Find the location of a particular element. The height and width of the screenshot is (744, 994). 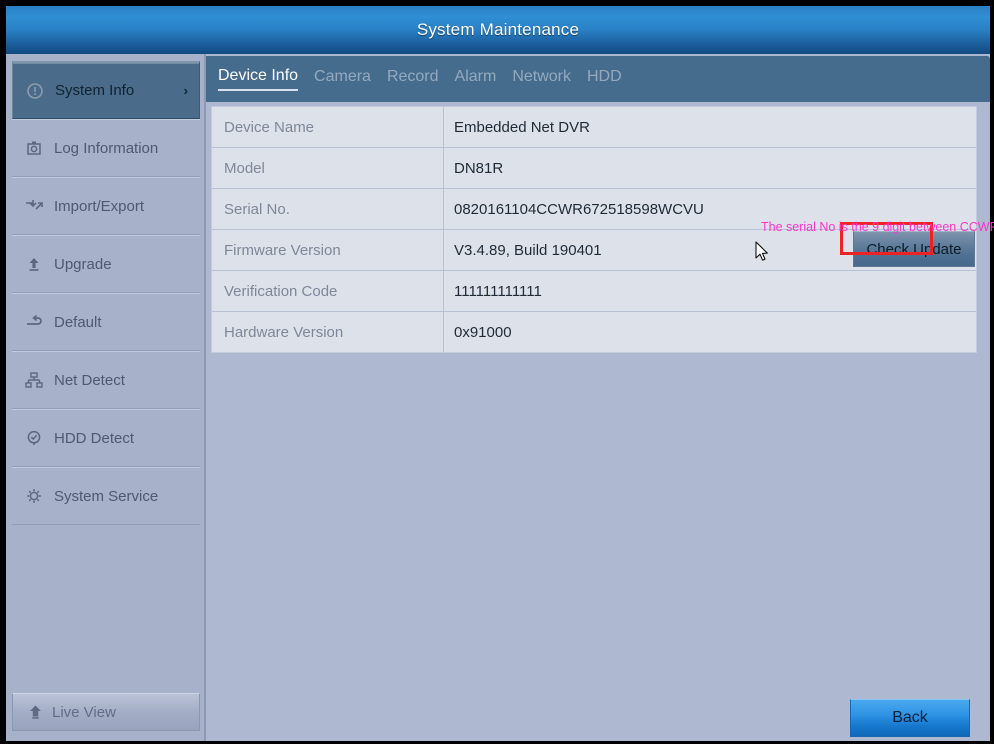

tab-record: Record is located at coordinates (413, 79).